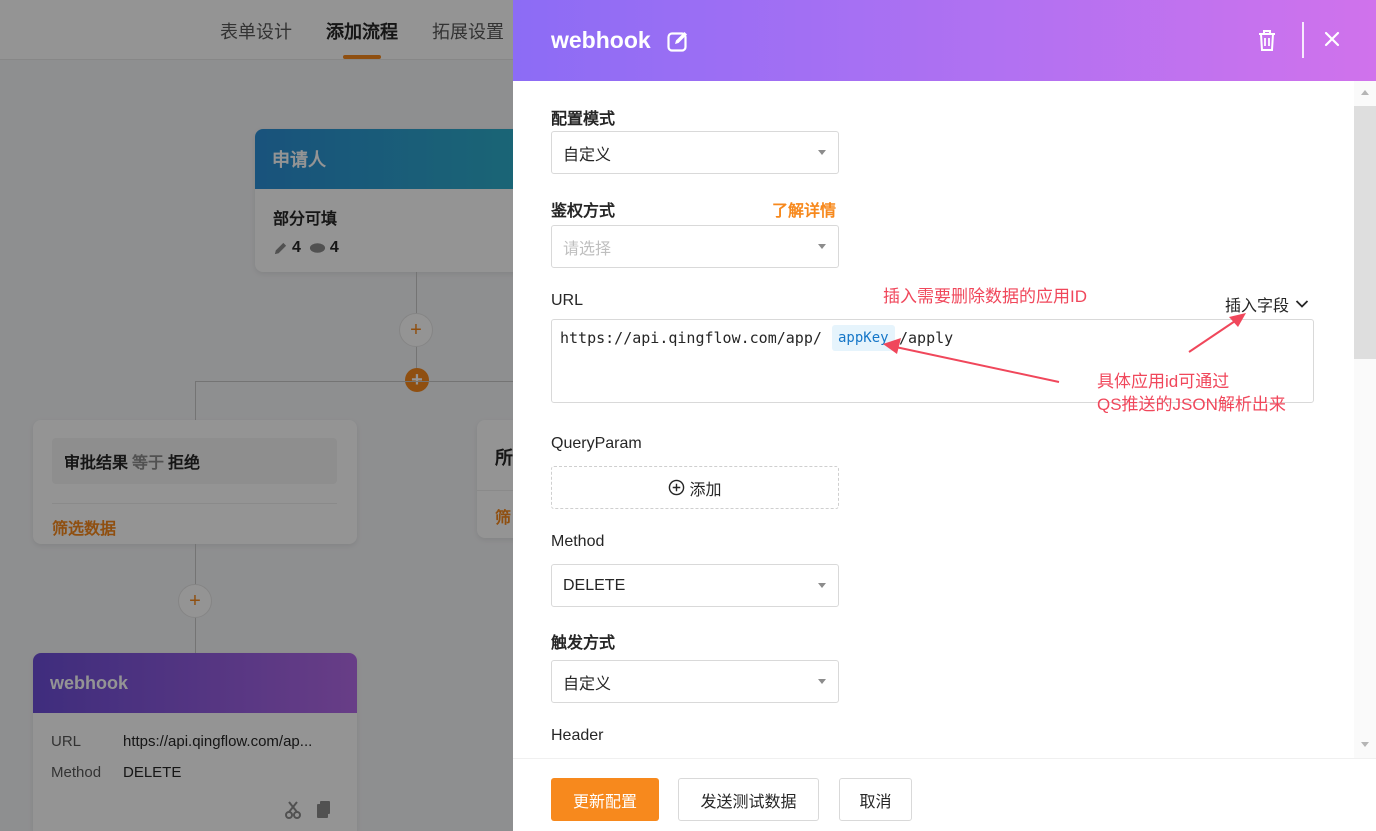 This screenshot has width=1376, height=831. I want to click on header-label: Header, so click(577, 735).